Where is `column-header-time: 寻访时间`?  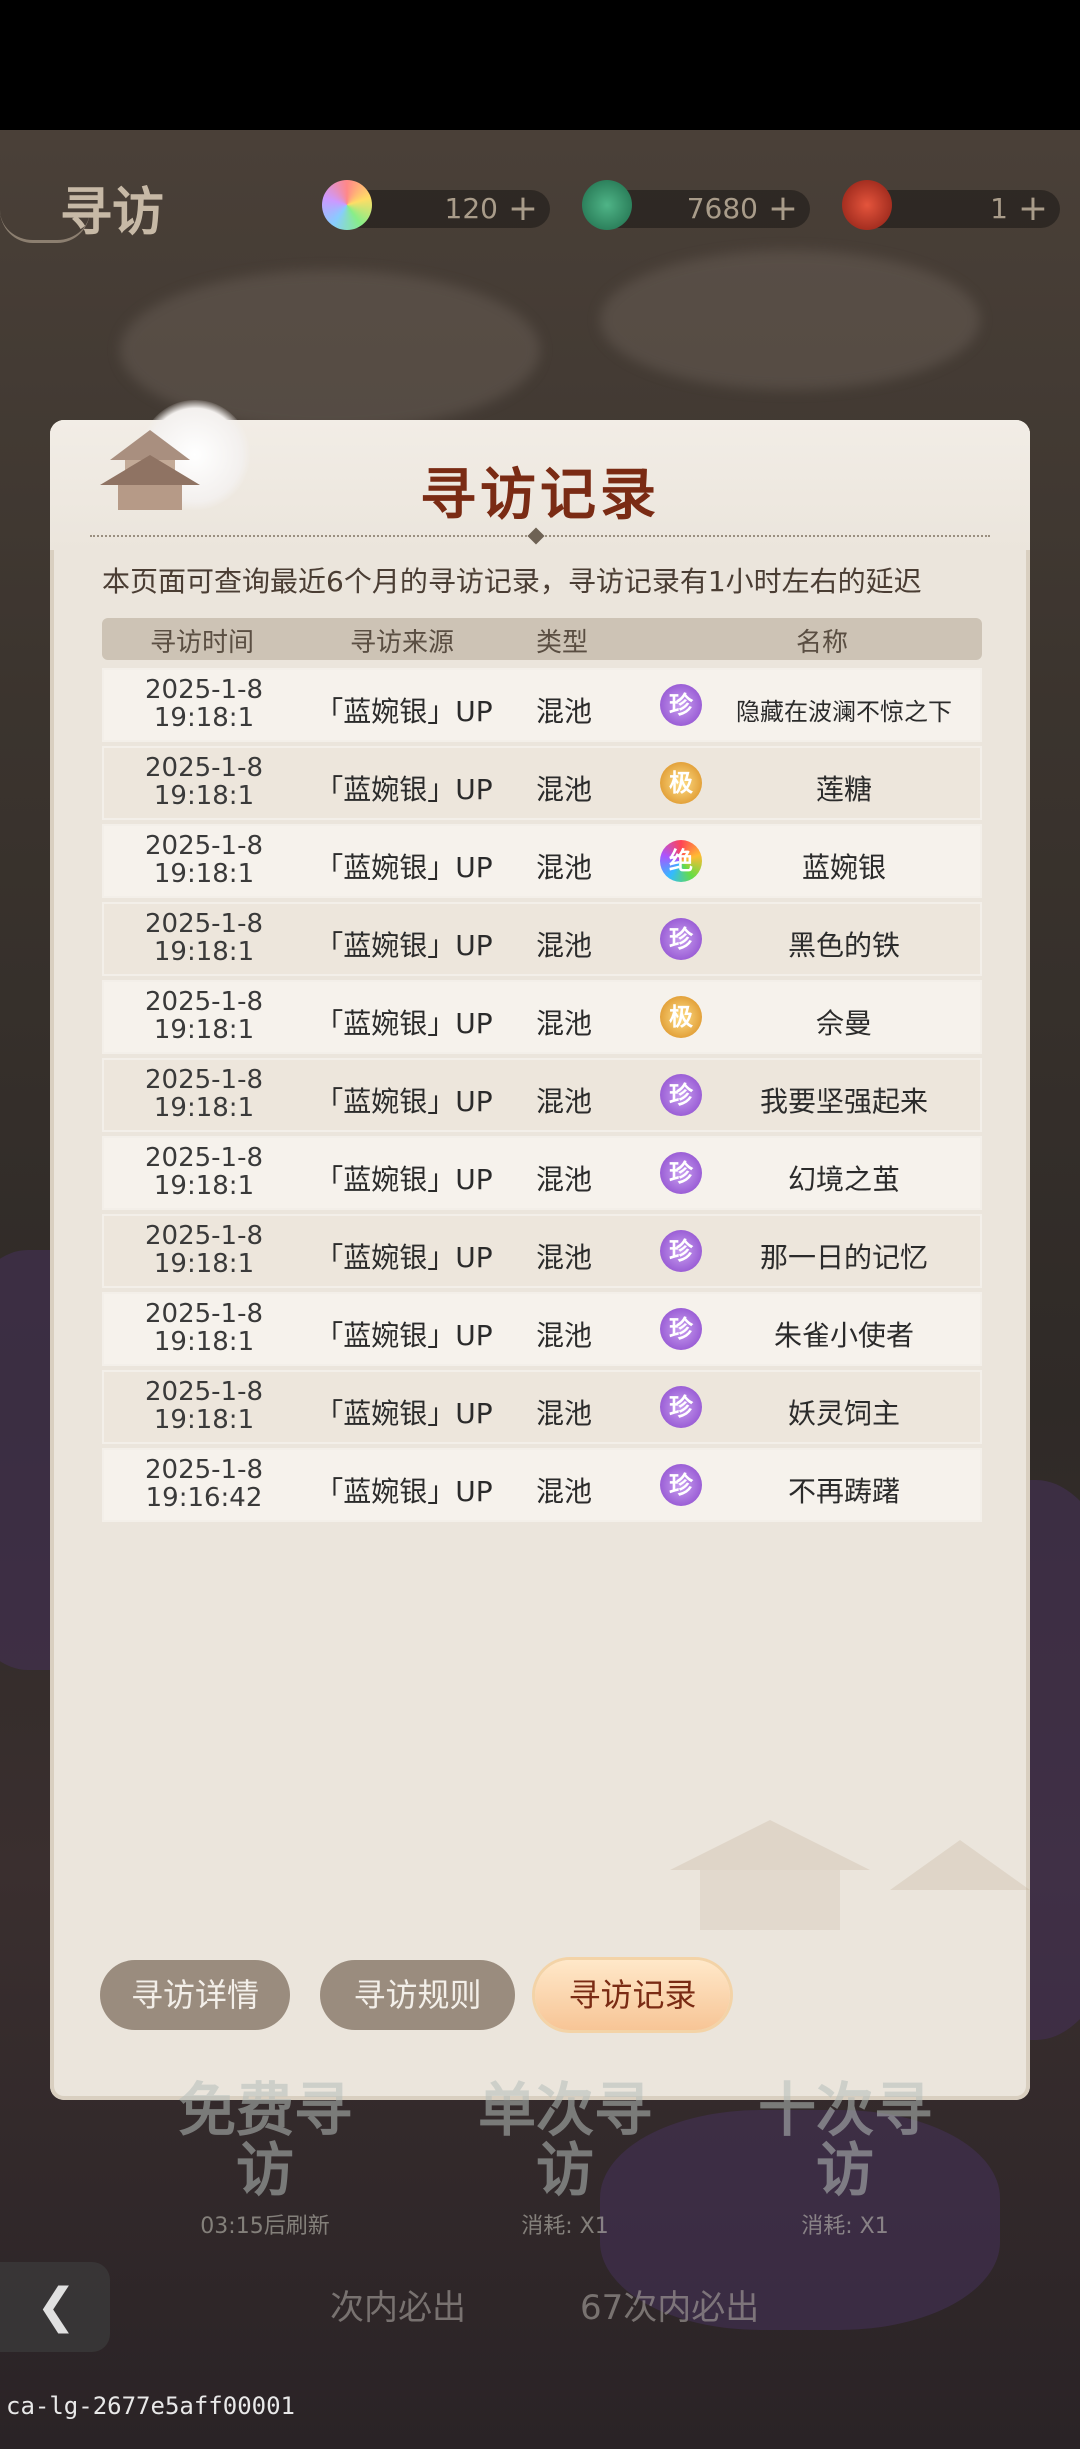 column-header-time: 寻访时间 is located at coordinates (201, 643).